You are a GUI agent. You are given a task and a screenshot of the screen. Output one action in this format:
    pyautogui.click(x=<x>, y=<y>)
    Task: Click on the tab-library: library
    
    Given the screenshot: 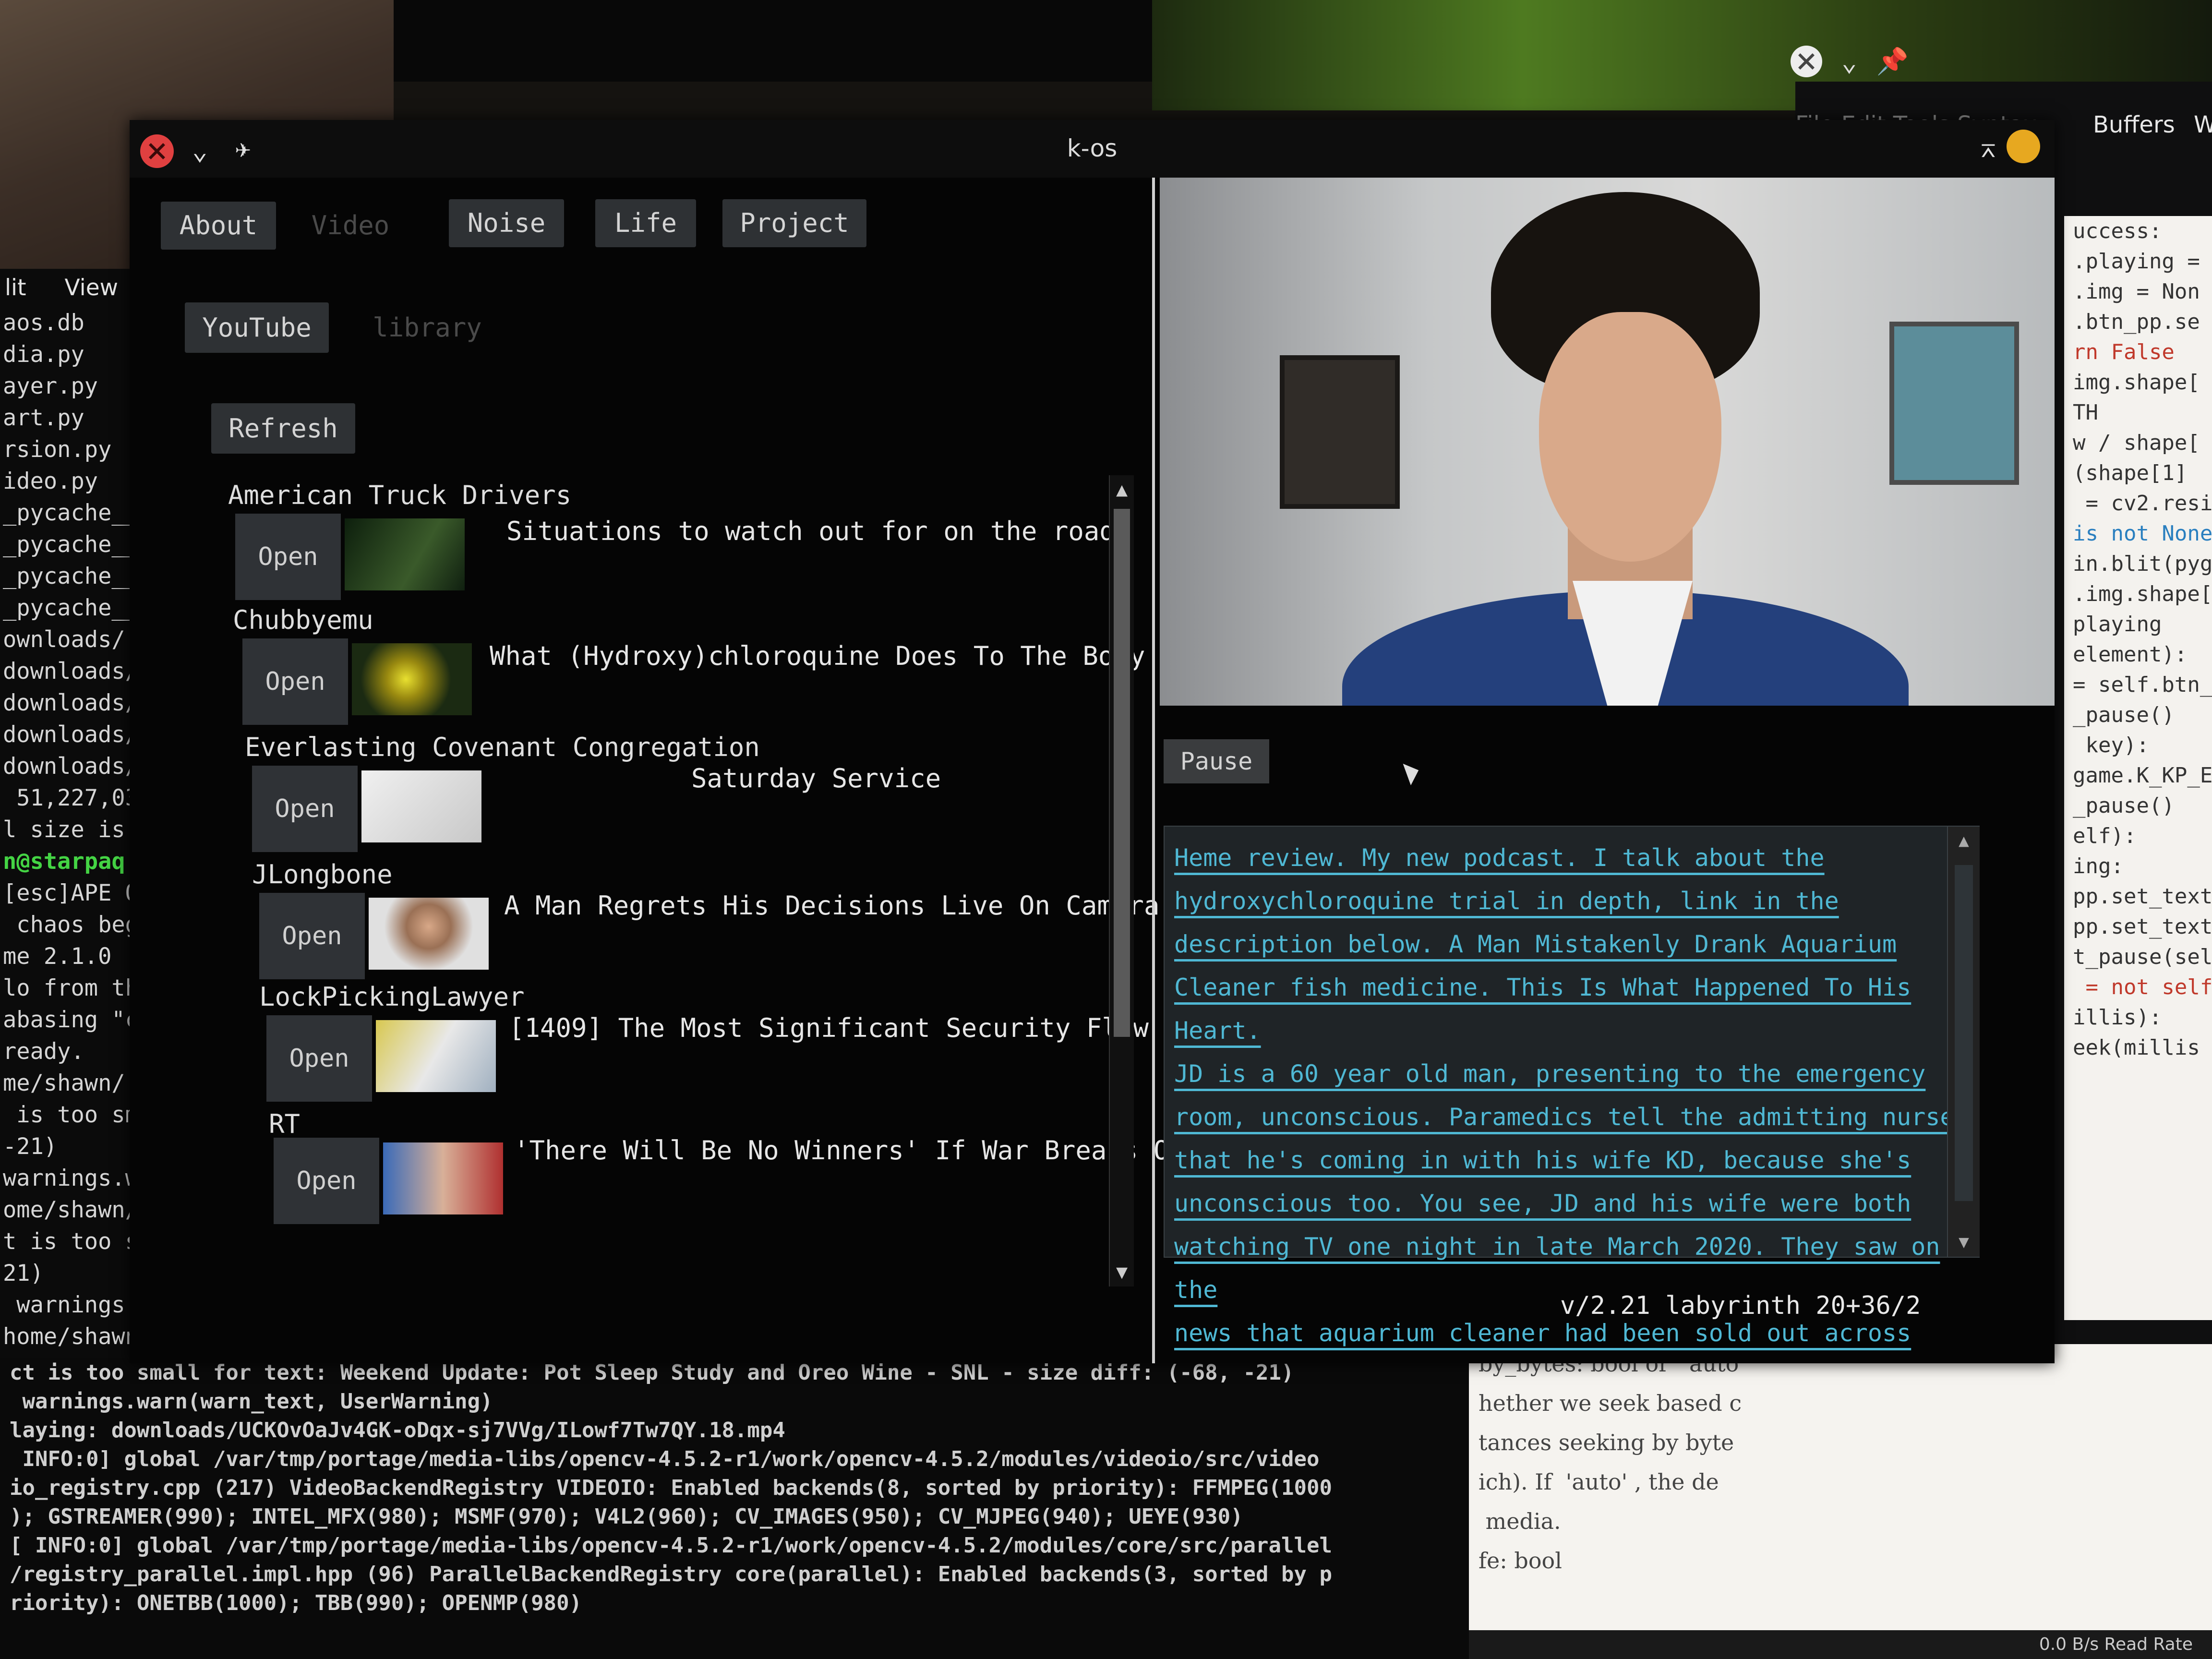 What is the action you would take?
    pyautogui.click(x=427, y=327)
    